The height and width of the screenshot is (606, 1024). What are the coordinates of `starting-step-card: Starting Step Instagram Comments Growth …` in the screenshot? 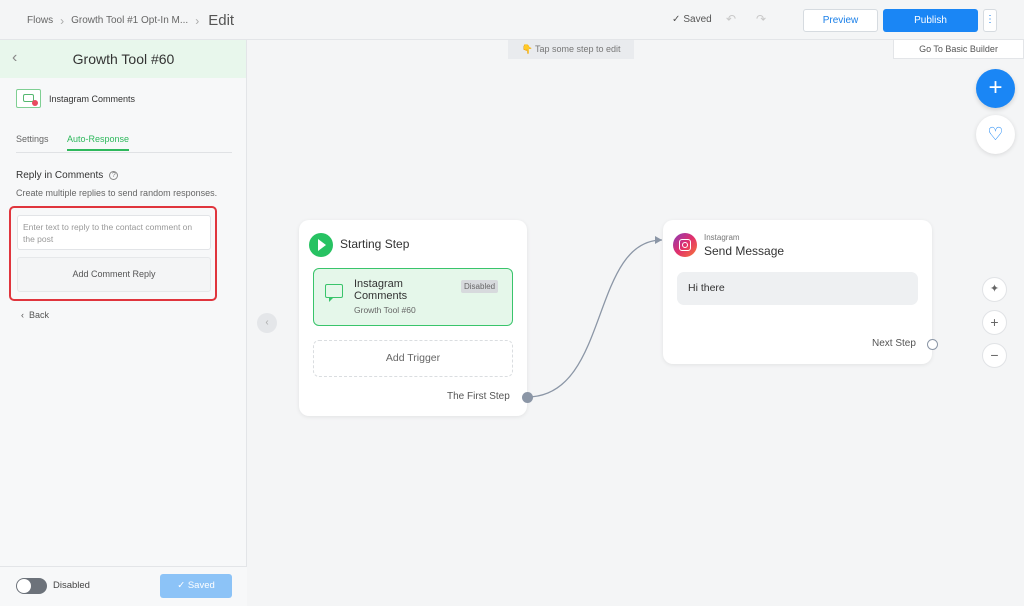 It's located at (413, 318).